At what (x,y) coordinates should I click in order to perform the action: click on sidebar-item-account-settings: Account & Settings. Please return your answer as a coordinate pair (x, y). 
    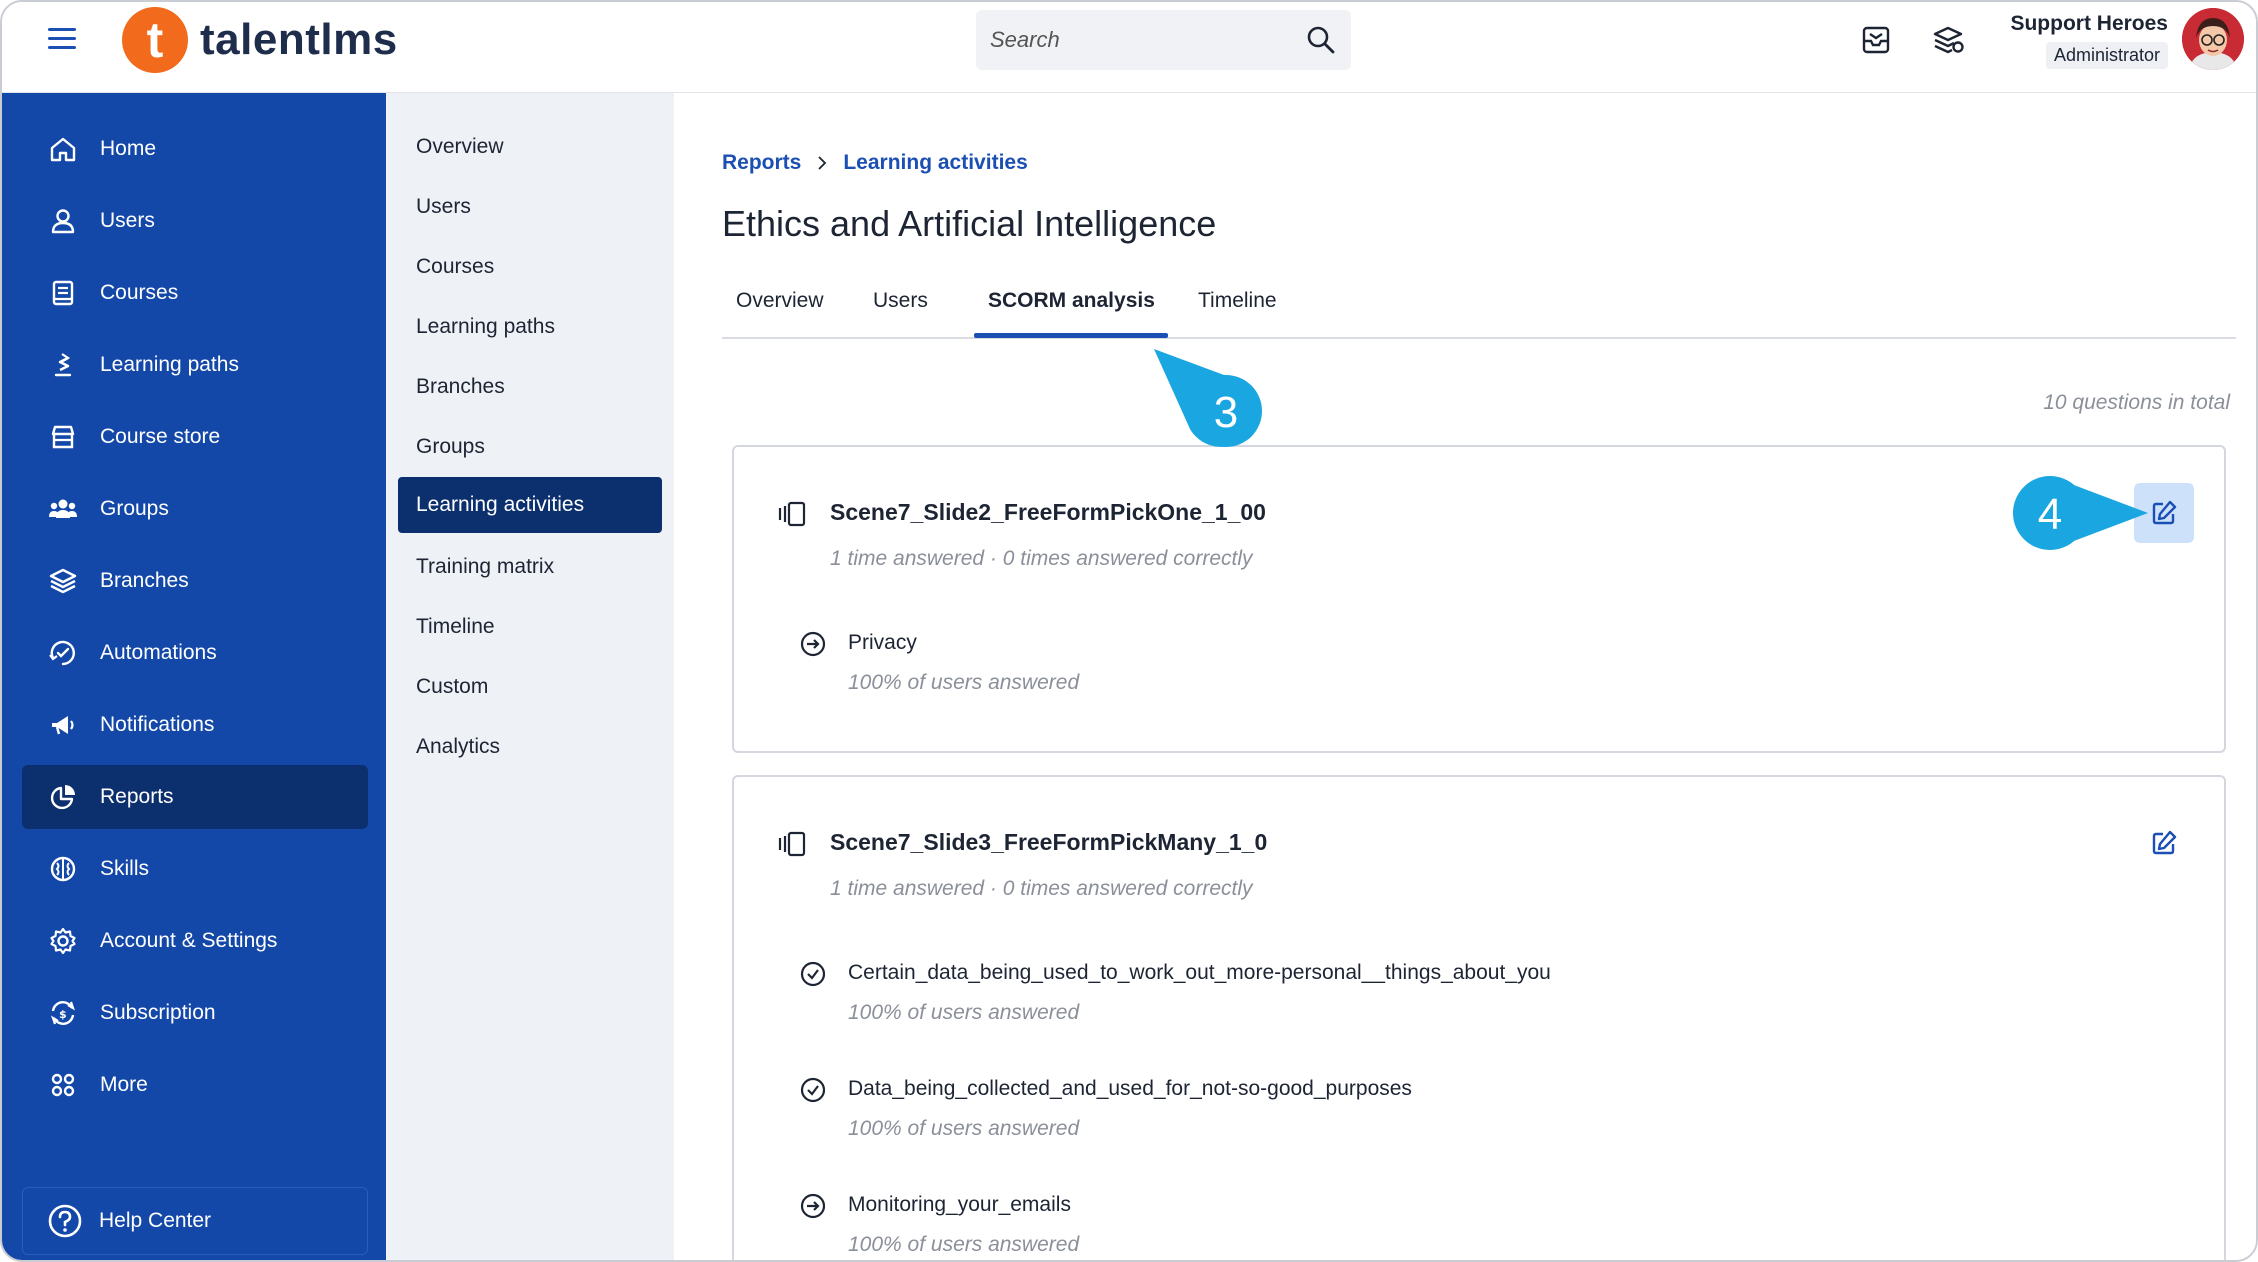
    Looking at the image, I should click on (195, 941).